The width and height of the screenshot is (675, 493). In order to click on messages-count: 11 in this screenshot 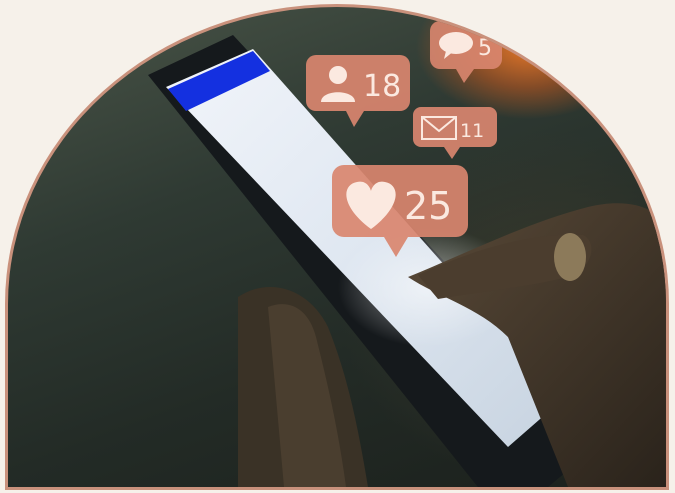, I will do `click(472, 131)`.